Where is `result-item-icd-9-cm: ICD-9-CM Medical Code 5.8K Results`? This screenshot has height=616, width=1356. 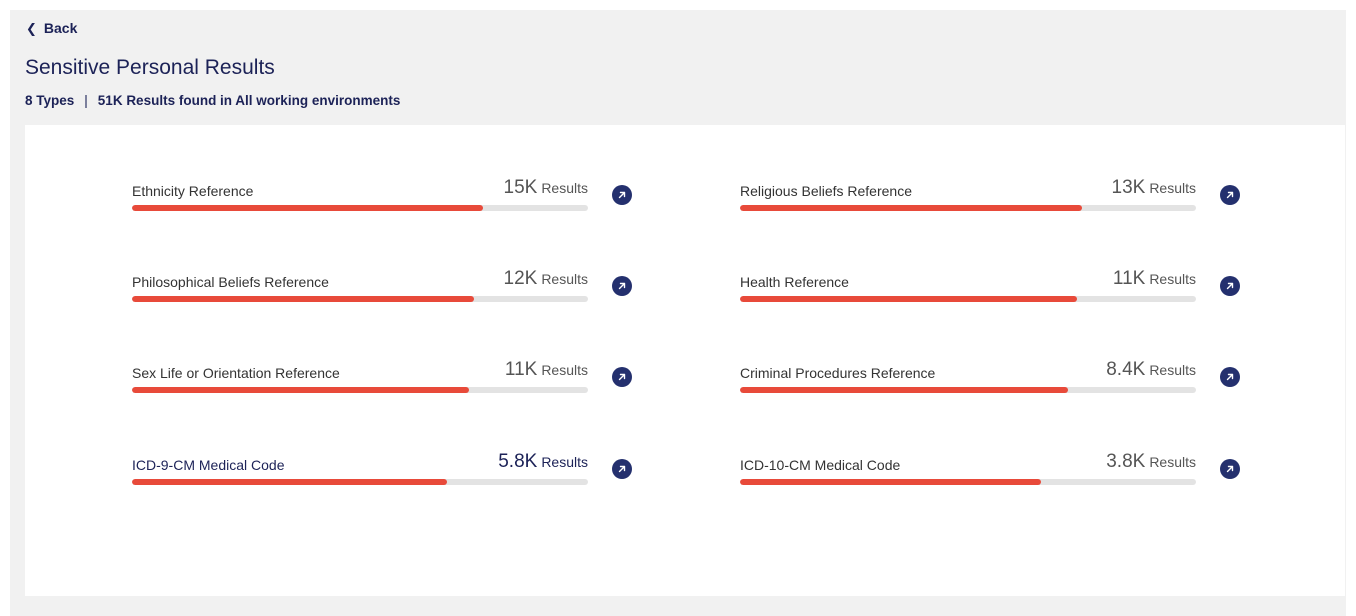 result-item-icd-9-cm: ICD-9-CM Medical Code 5.8K Results is located at coordinates (382, 467).